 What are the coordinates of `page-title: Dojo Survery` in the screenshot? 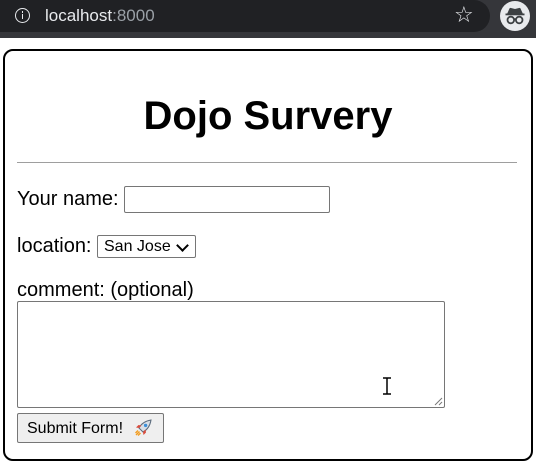 It's located at (268, 116).